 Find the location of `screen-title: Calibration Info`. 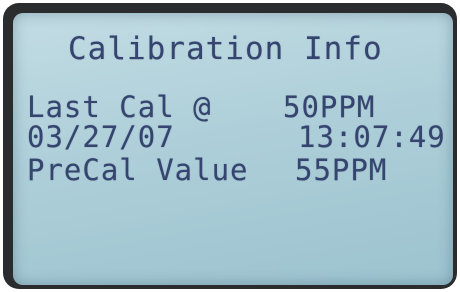

screen-title: Calibration Info is located at coordinates (225, 49).